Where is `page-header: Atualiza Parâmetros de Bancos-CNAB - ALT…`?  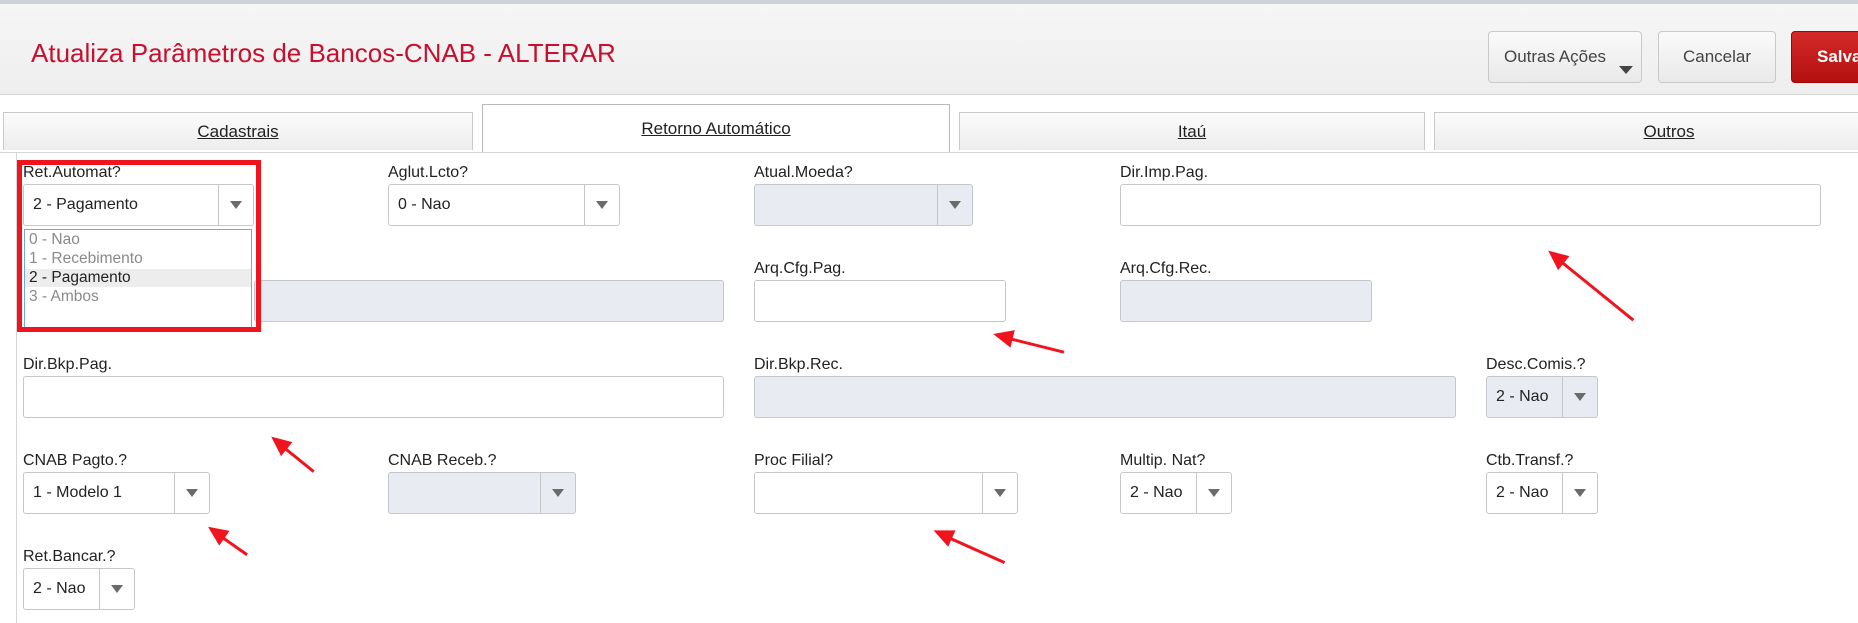 page-header: Atualiza Parâmetros de Bancos-CNAB - ALT… is located at coordinates (929, 49).